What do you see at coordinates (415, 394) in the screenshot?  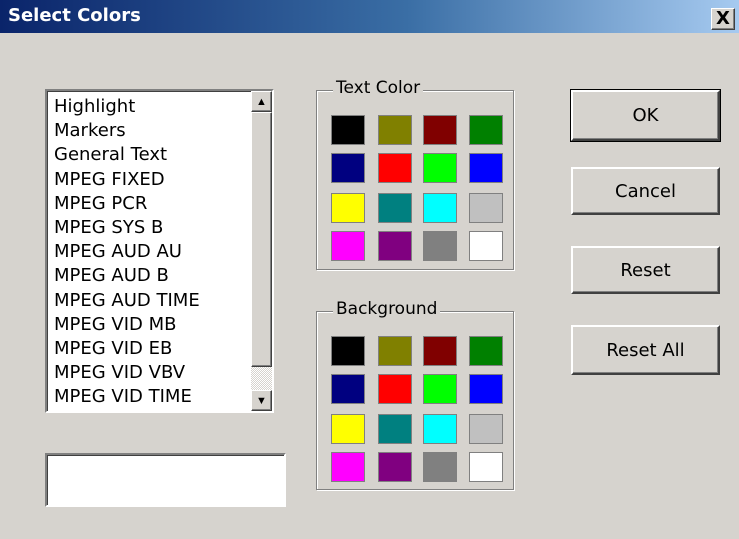 I see `background-color-group: Background` at bounding box center [415, 394].